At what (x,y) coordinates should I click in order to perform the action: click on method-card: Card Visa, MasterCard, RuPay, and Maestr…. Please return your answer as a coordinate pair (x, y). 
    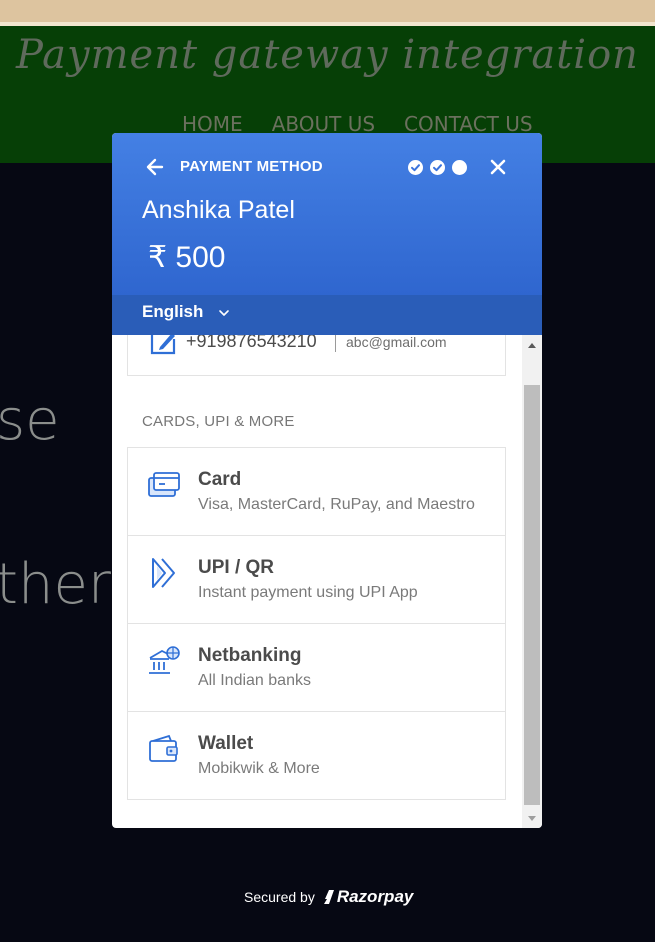
    Looking at the image, I should click on (316, 492).